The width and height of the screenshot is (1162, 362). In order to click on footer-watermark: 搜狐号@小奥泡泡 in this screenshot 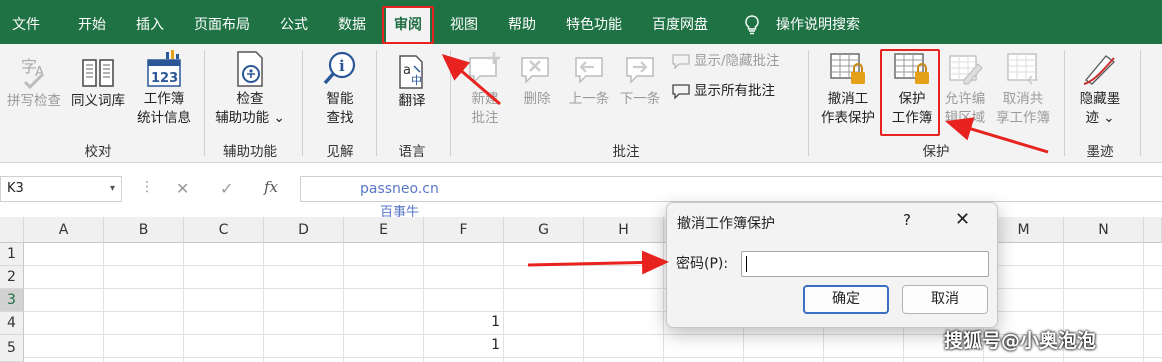, I will do `click(1020, 341)`.